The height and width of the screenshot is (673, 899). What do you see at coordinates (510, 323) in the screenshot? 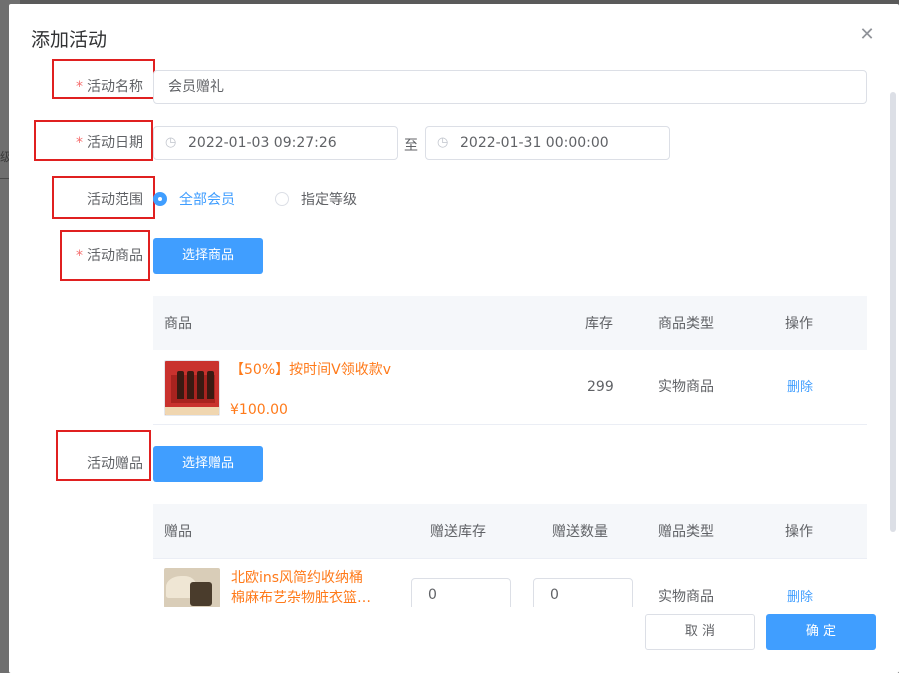
I see `products-table-header: 商品 库存 商品类型 操作` at bounding box center [510, 323].